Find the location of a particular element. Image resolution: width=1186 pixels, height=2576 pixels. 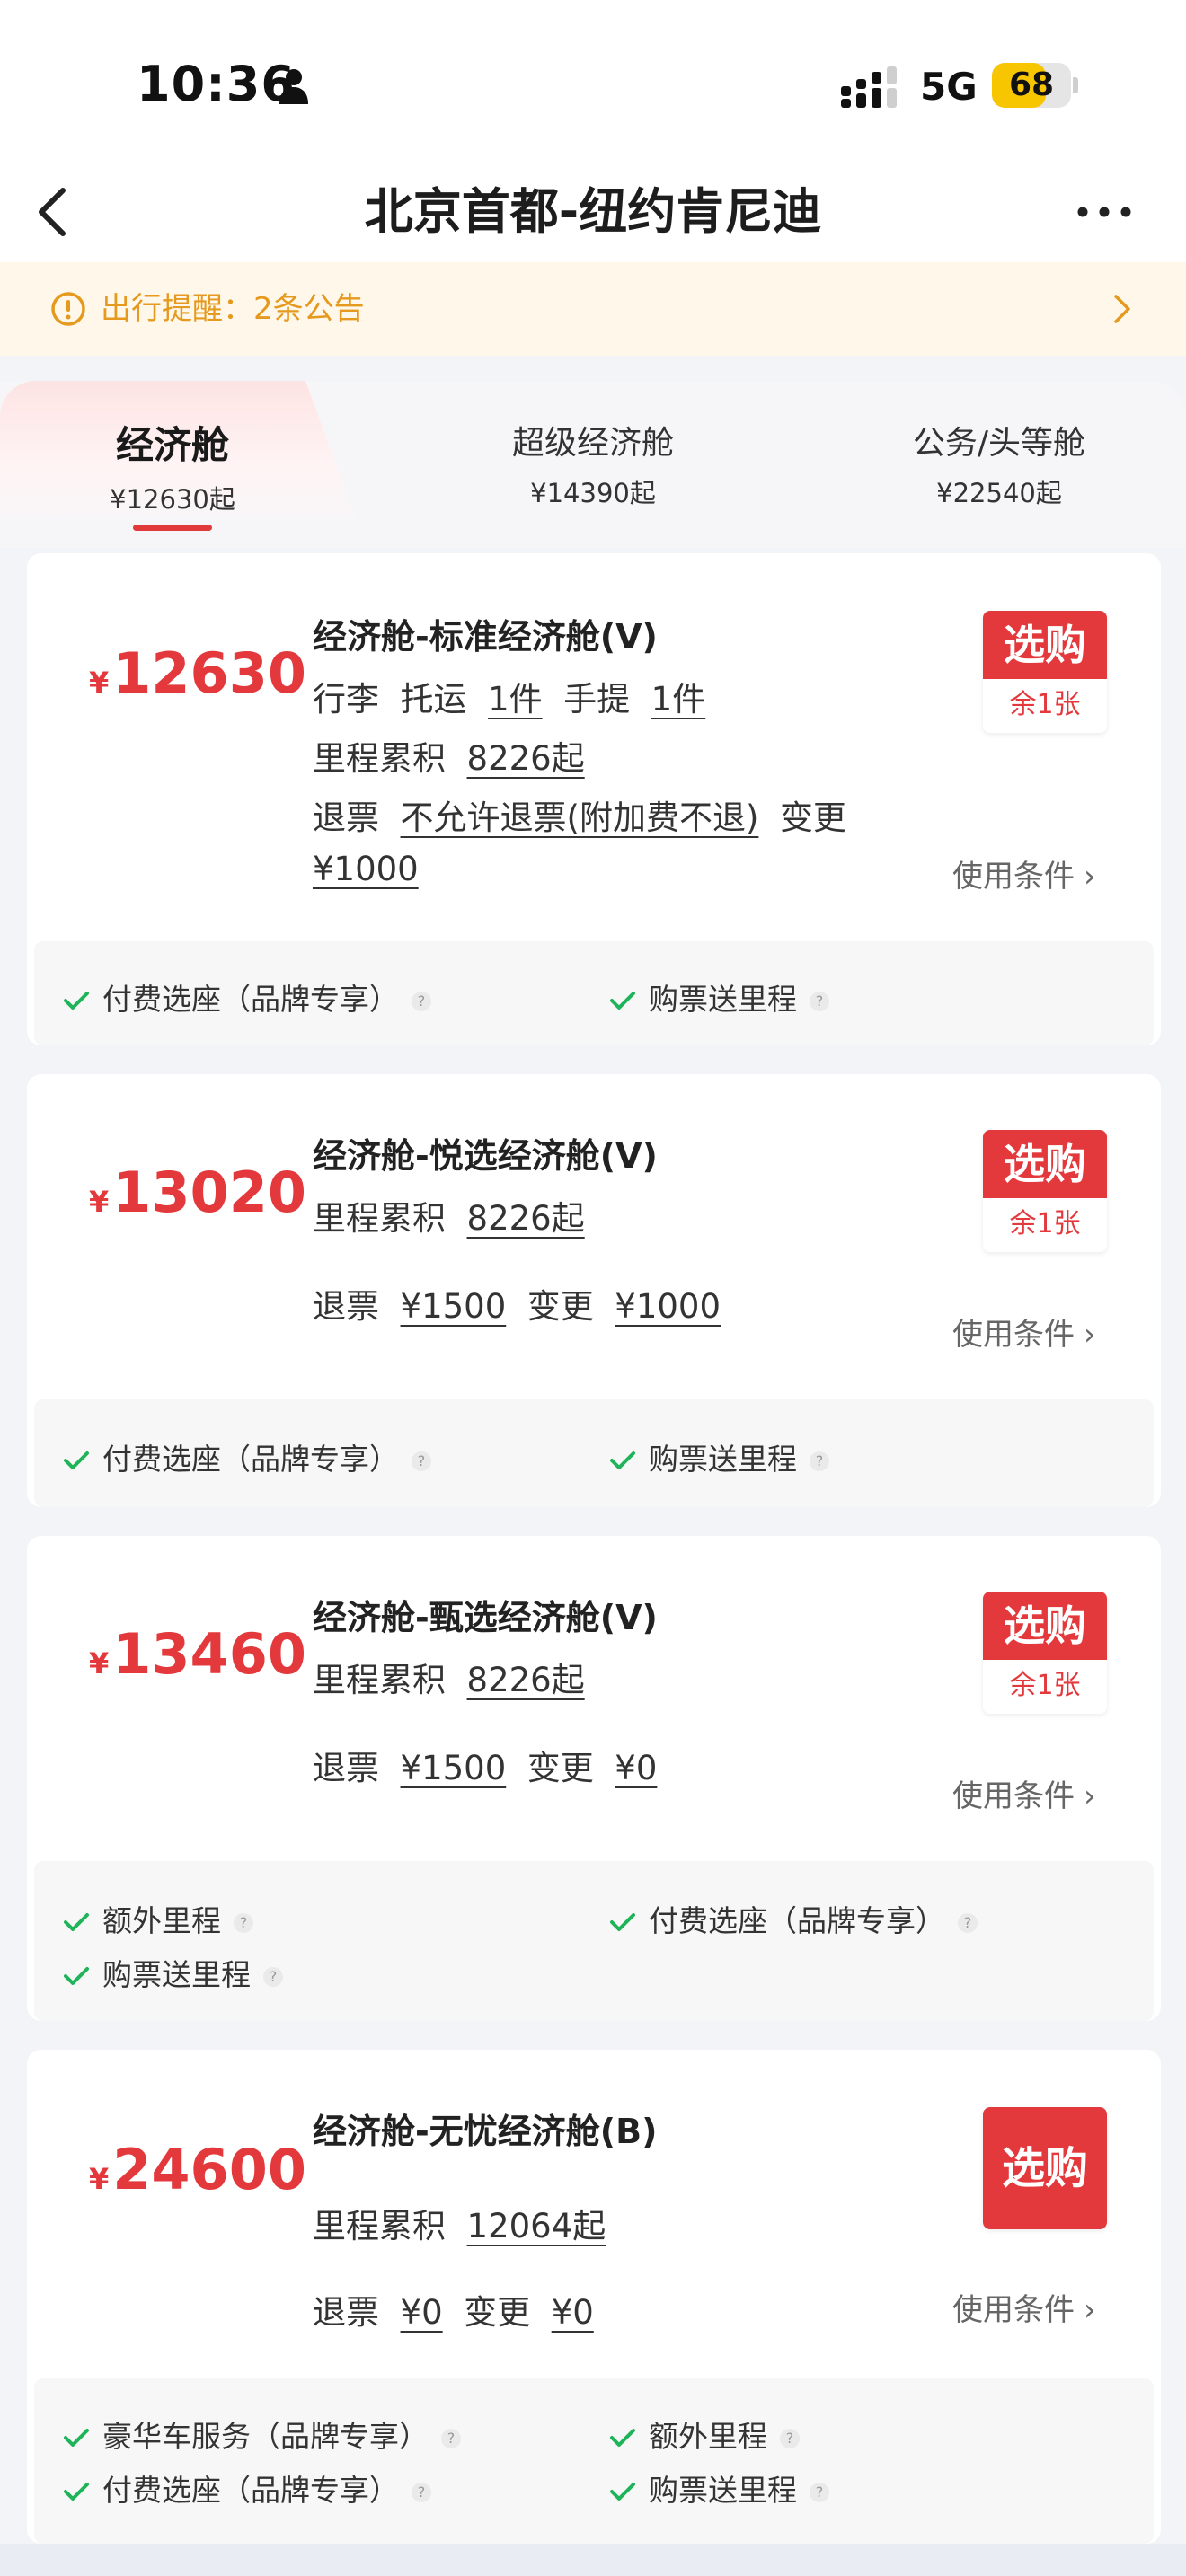

fare-features: 豪华车服务（品牌专享）? 额外里程? 付费选座（品牌专享）? 购票送里程? is located at coordinates (594, 2461).